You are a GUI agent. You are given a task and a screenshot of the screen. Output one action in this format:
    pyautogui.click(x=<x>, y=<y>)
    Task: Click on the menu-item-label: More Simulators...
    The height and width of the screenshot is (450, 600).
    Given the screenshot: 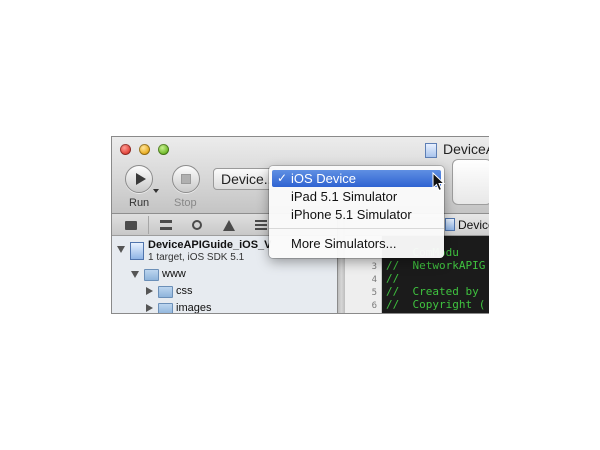 What is the action you would take?
    pyautogui.click(x=344, y=243)
    